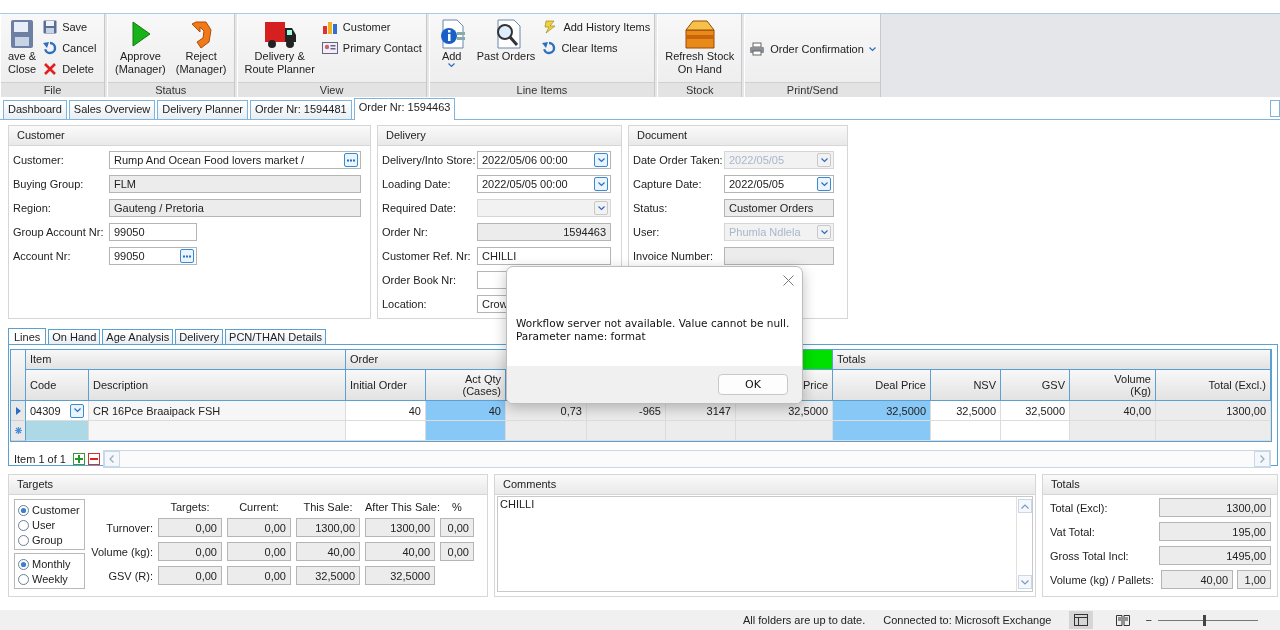 Image resolution: width=1280 pixels, height=630 pixels. Describe the element at coordinates (738, 136) in the screenshot. I see `panel-title: Document` at that location.